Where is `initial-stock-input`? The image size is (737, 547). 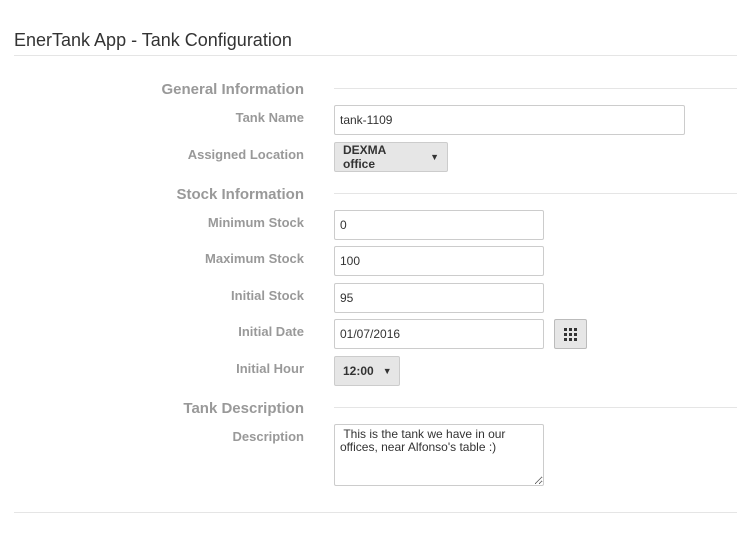
initial-stock-input is located at coordinates (439, 298).